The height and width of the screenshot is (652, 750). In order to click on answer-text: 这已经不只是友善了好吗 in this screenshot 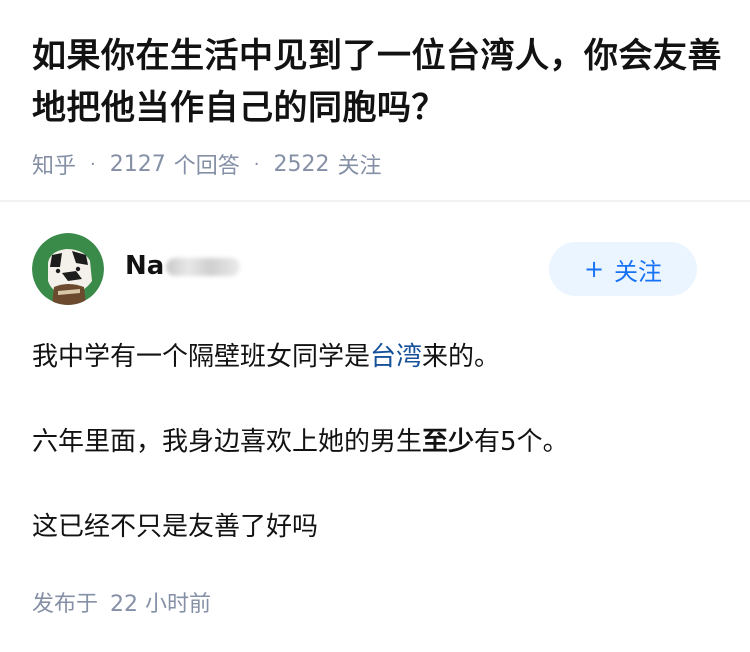, I will do `click(175, 527)`.